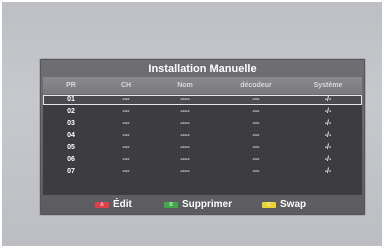 The height and width of the screenshot is (248, 384). I want to click on cell-pr: 05, so click(71, 147).